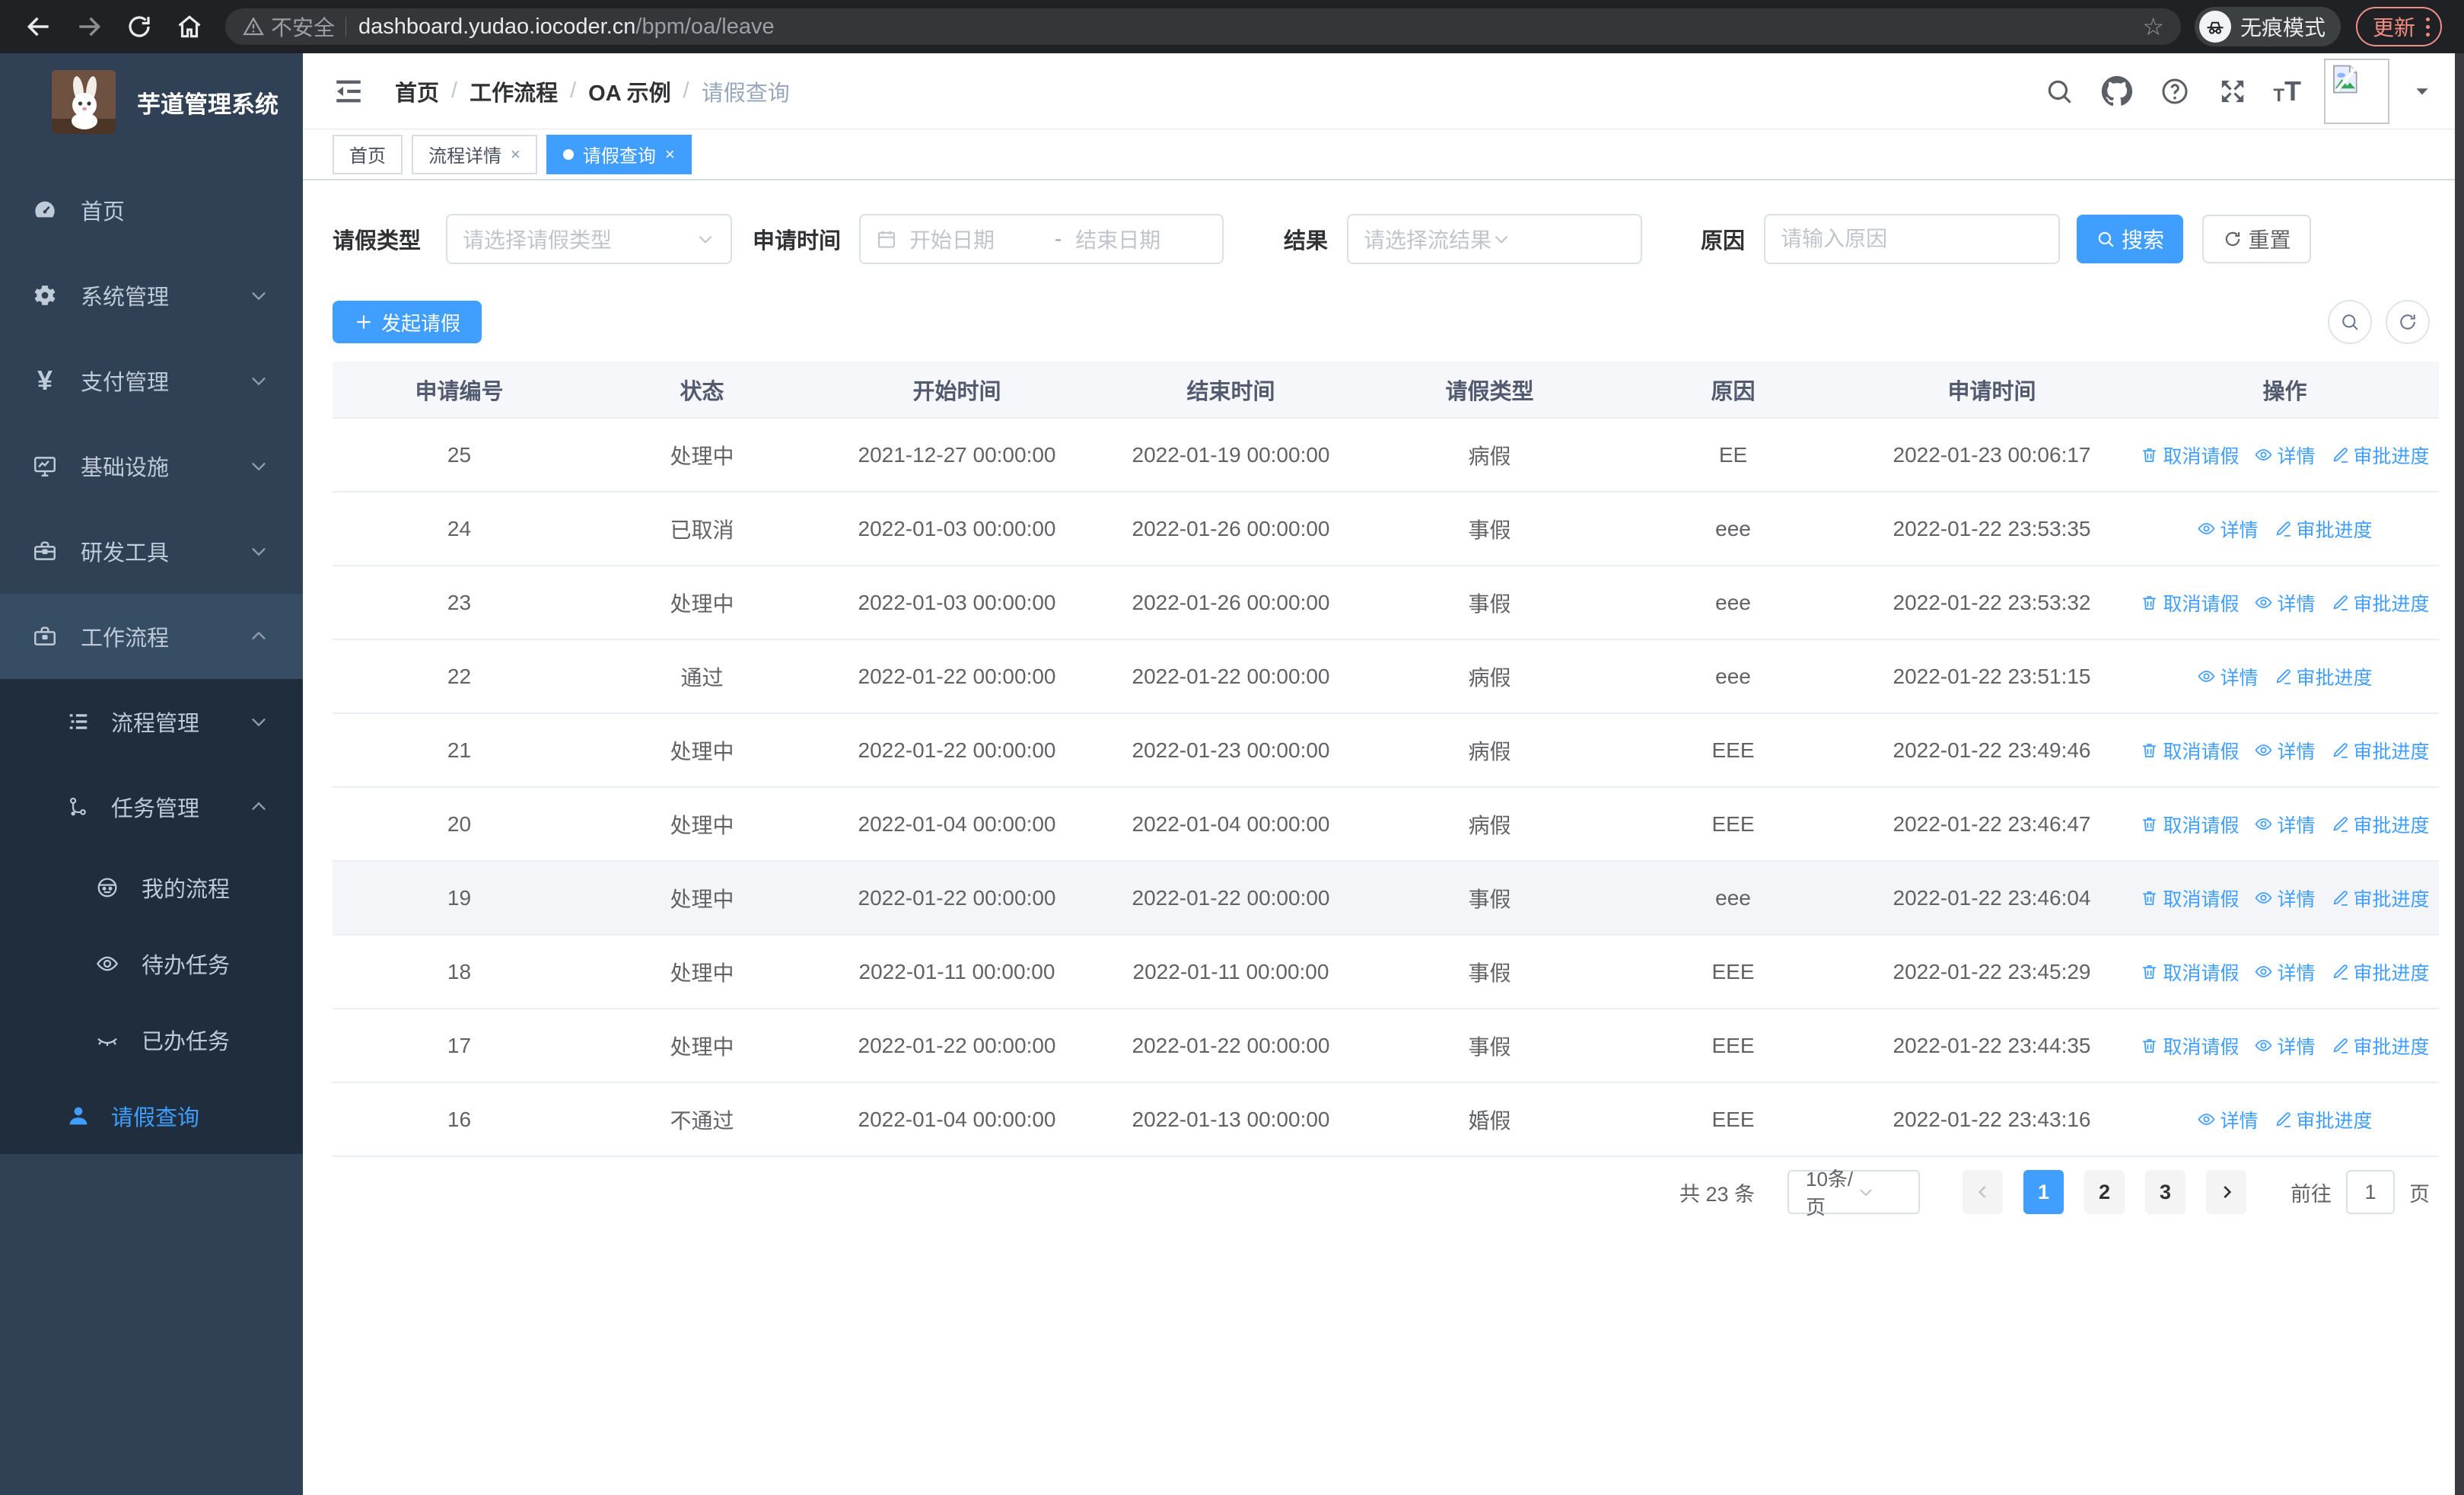  What do you see at coordinates (1041, 239) in the screenshot?
I see `apply-time-range-picker: 开始日期 - 结束日期` at bounding box center [1041, 239].